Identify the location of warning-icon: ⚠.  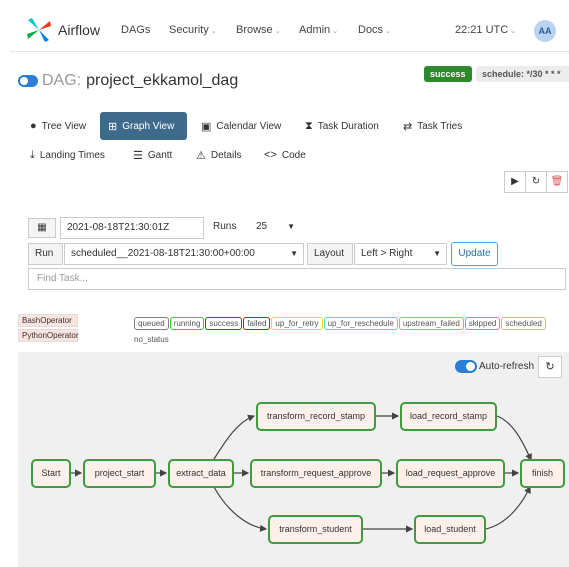
(201, 155).